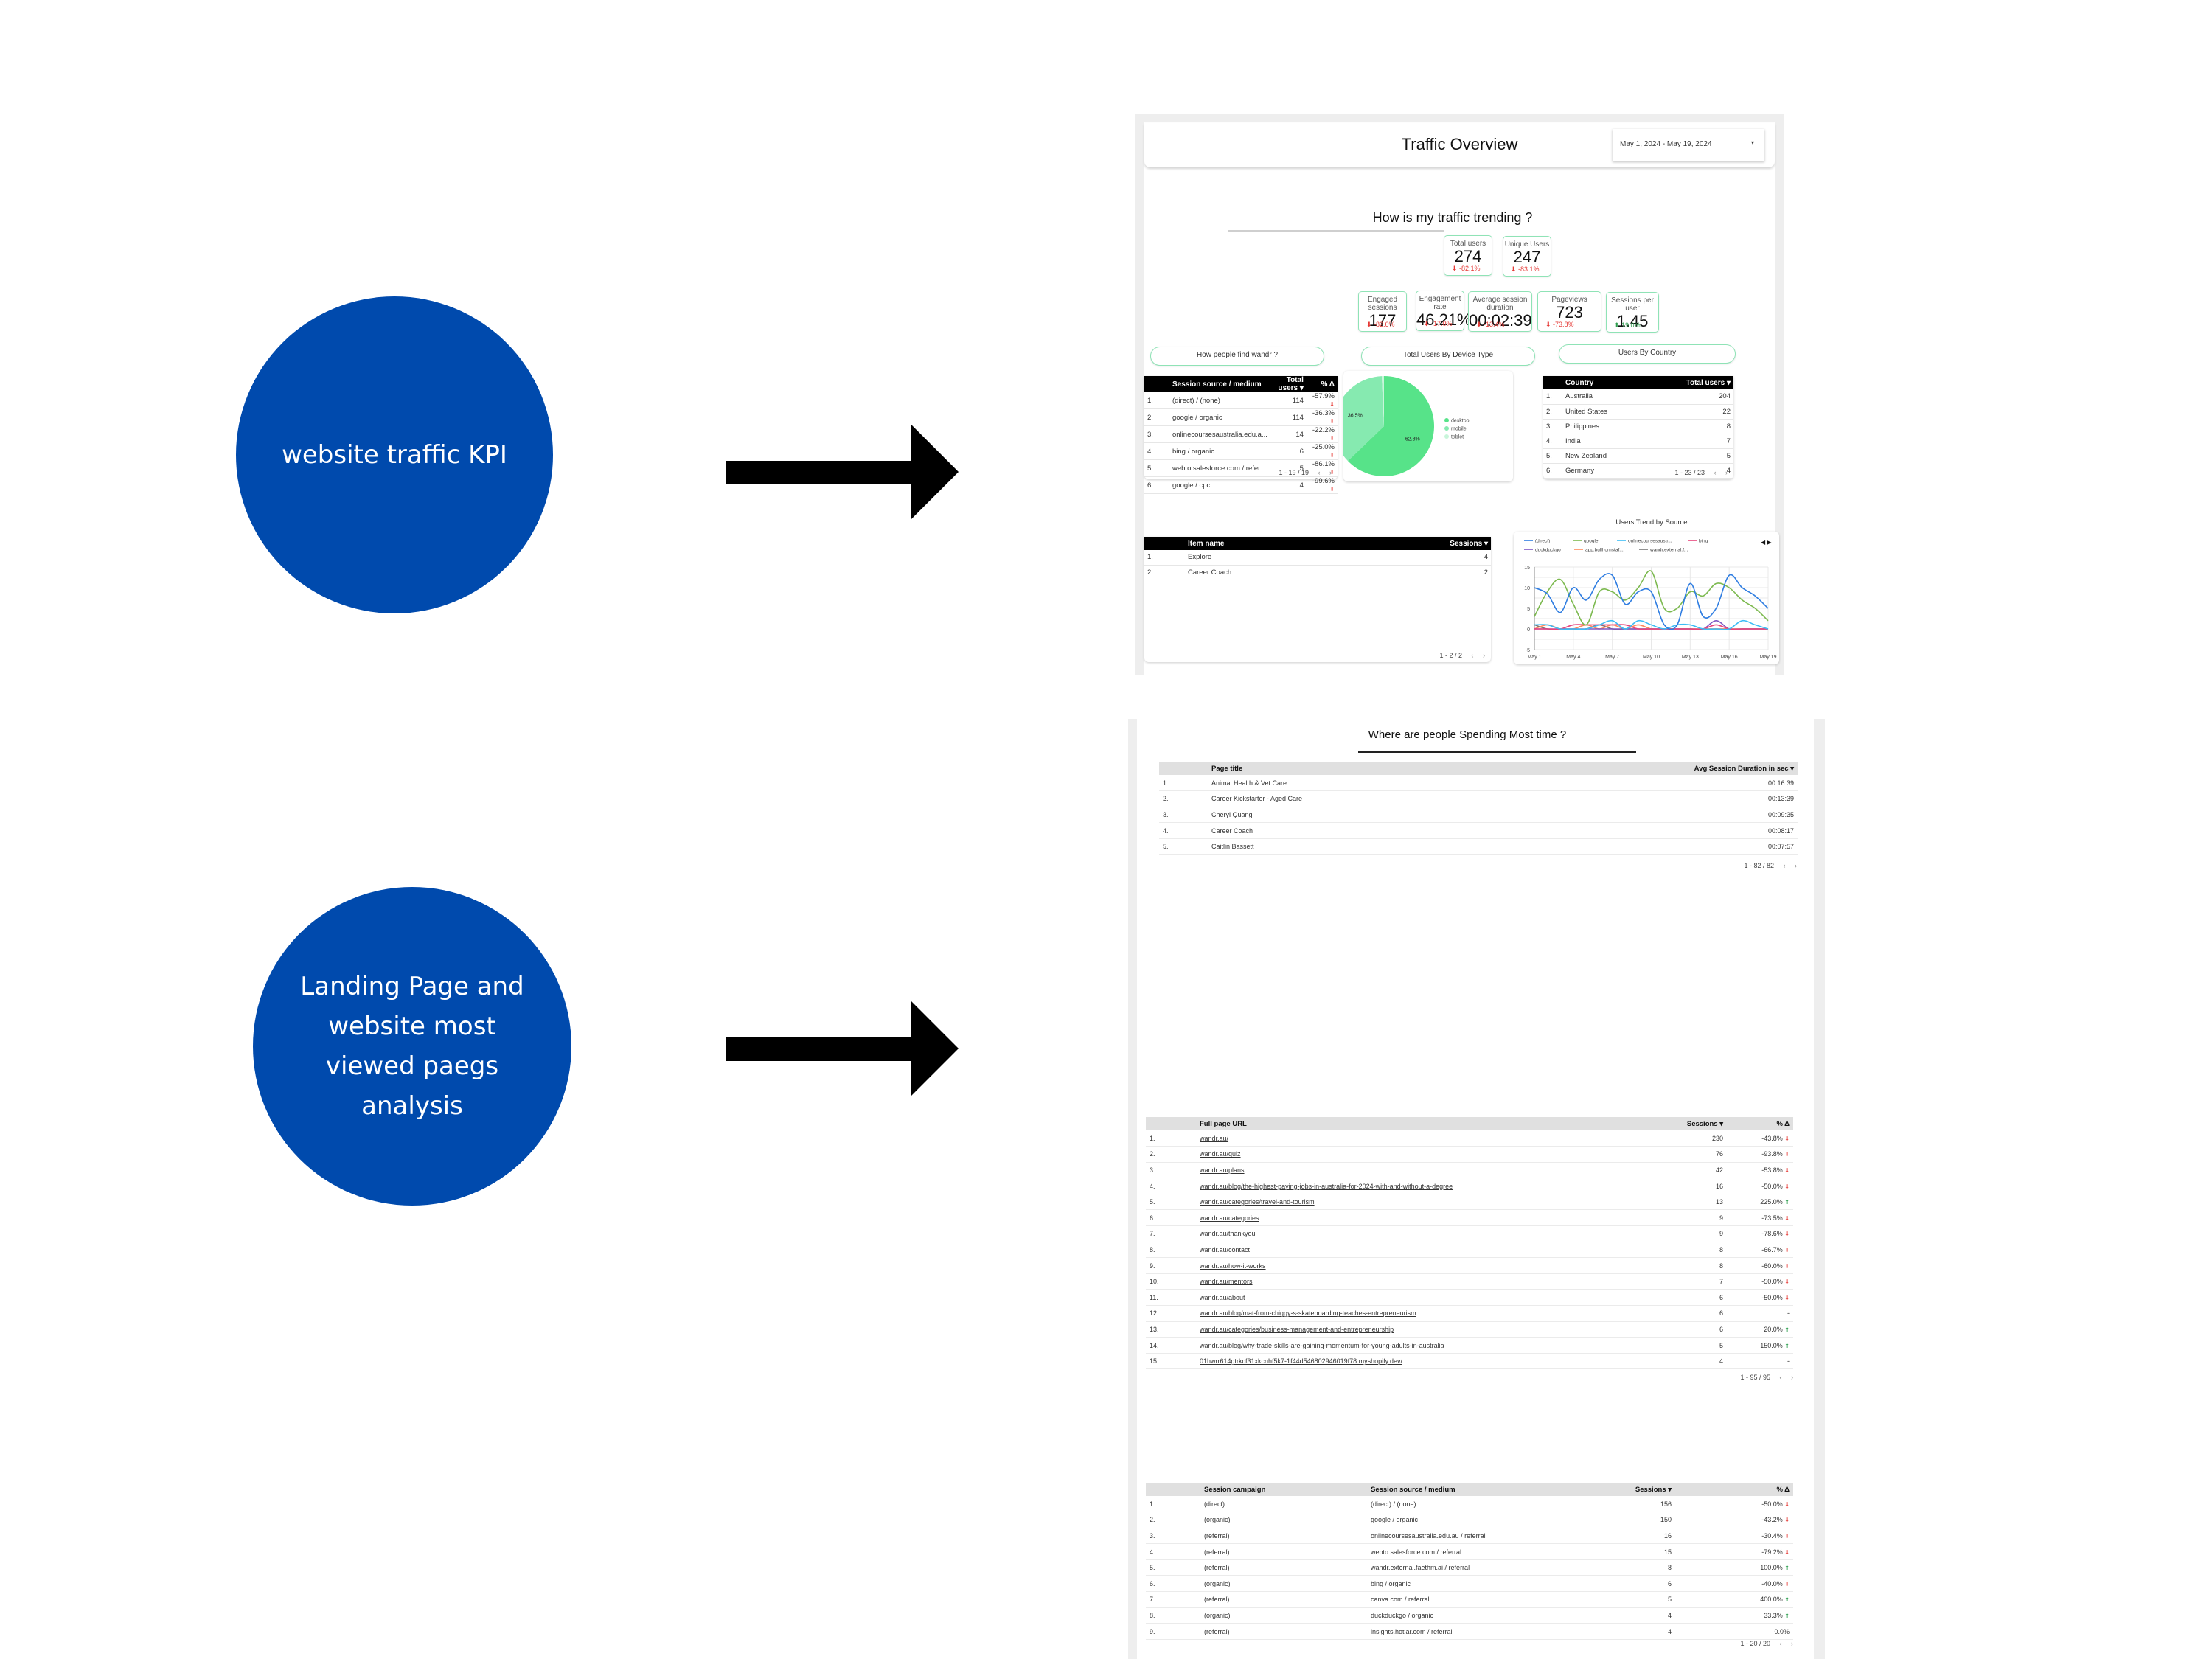 The image size is (2212, 1659). What do you see at coordinates (1638, 456) in the screenshot?
I see `table-row: 5. New Zealand 5` at bounding box center [1638, 456].